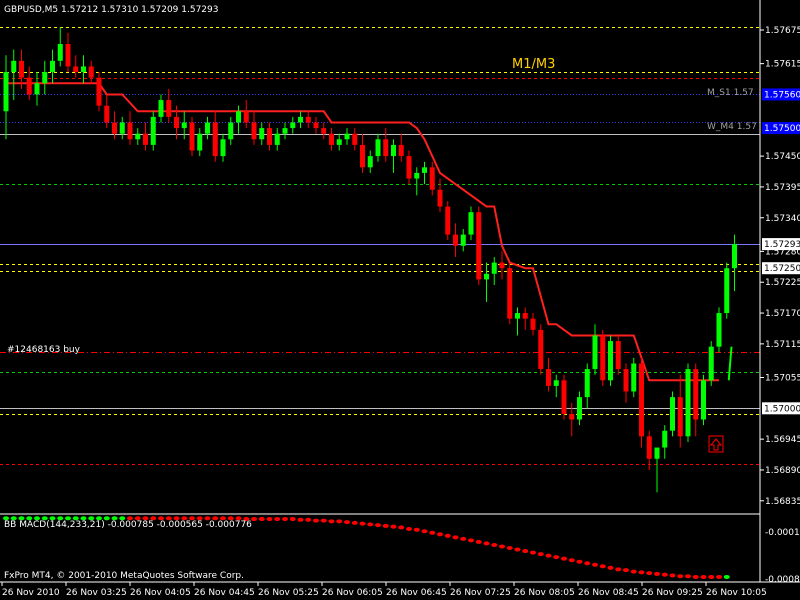  What do you see at coordinates (782, 283) in the screenshot?
I see `y-tick-label: 1.57225` at bounding box center [782, 283].